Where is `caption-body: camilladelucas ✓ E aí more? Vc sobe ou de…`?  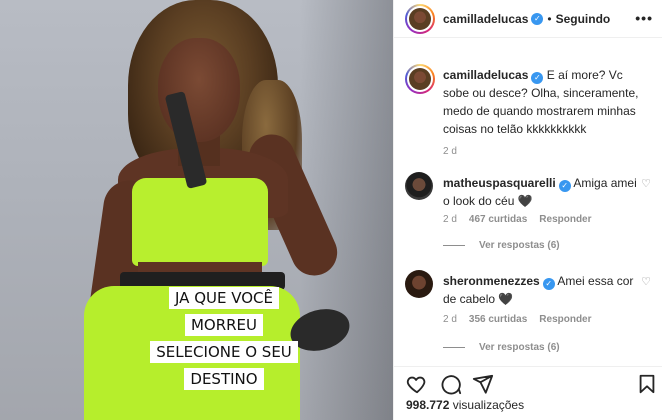
caption-body: camilladelucas ✓ E aí more? Vc sobe ou de… is located at coordinates (541, 102).